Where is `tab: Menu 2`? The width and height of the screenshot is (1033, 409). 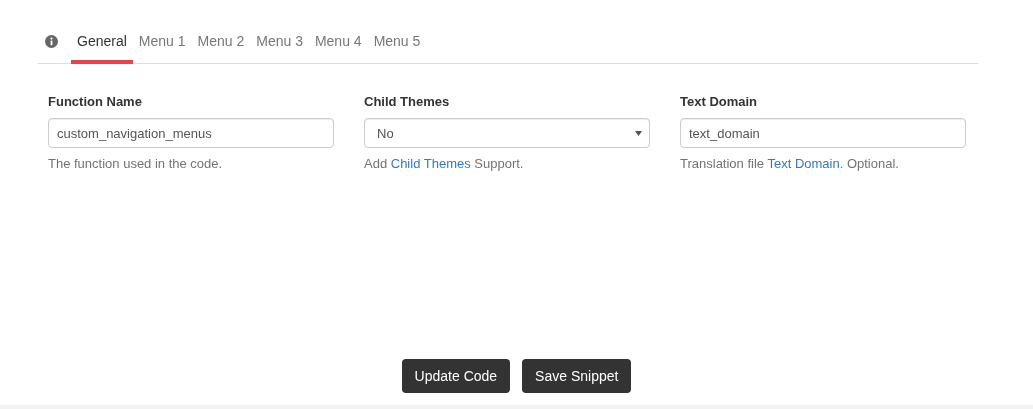 tab: Menu 2 is located at coordinates (221, 45).